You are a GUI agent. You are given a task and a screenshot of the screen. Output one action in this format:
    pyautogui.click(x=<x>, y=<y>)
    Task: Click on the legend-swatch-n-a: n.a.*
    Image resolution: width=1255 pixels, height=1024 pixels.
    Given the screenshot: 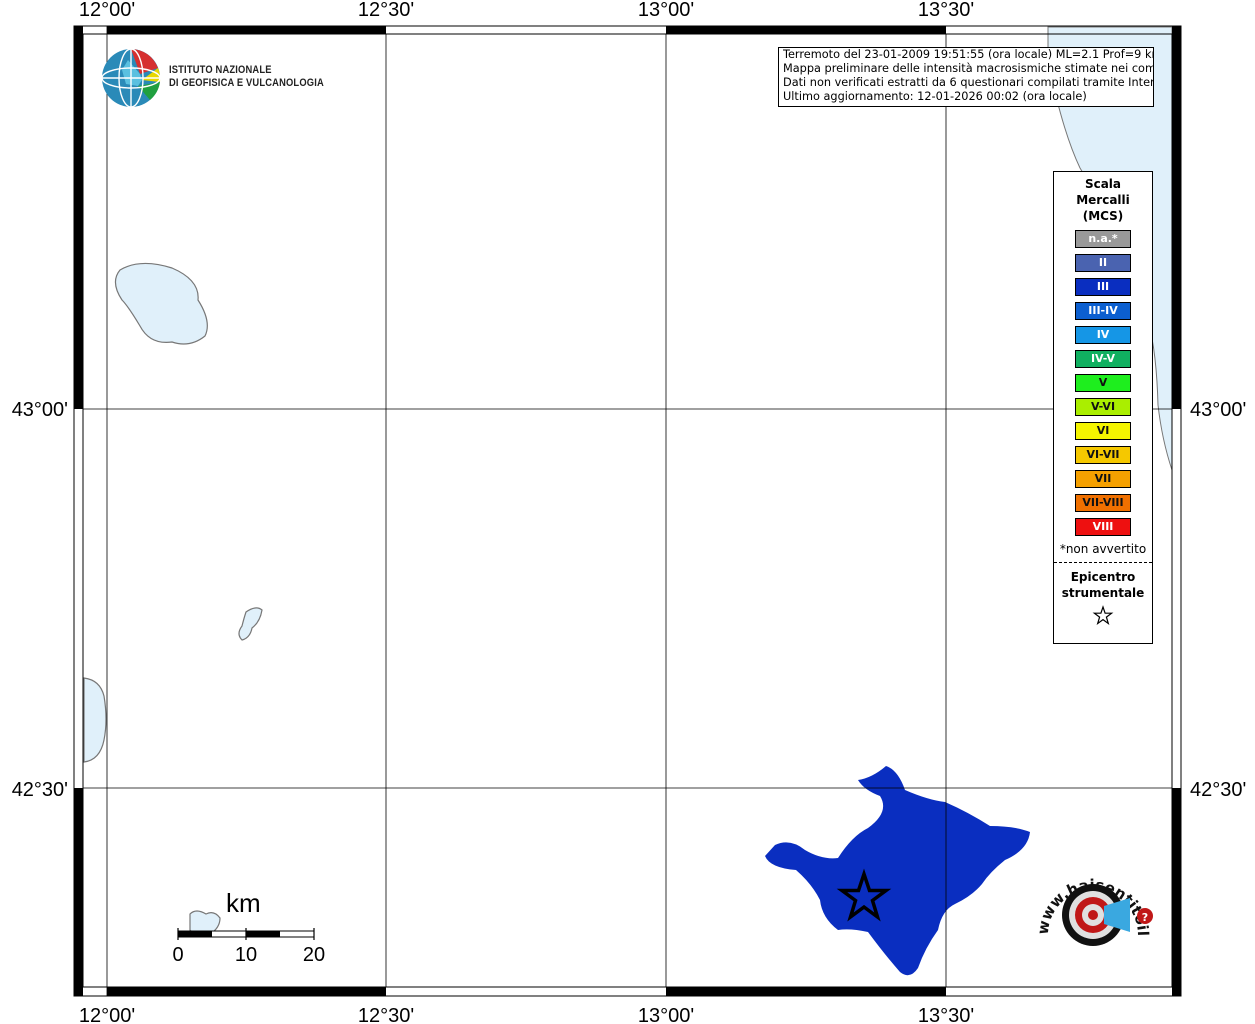 What is the action you would take?
    pyautogui.click(x=1103, y=239)
    